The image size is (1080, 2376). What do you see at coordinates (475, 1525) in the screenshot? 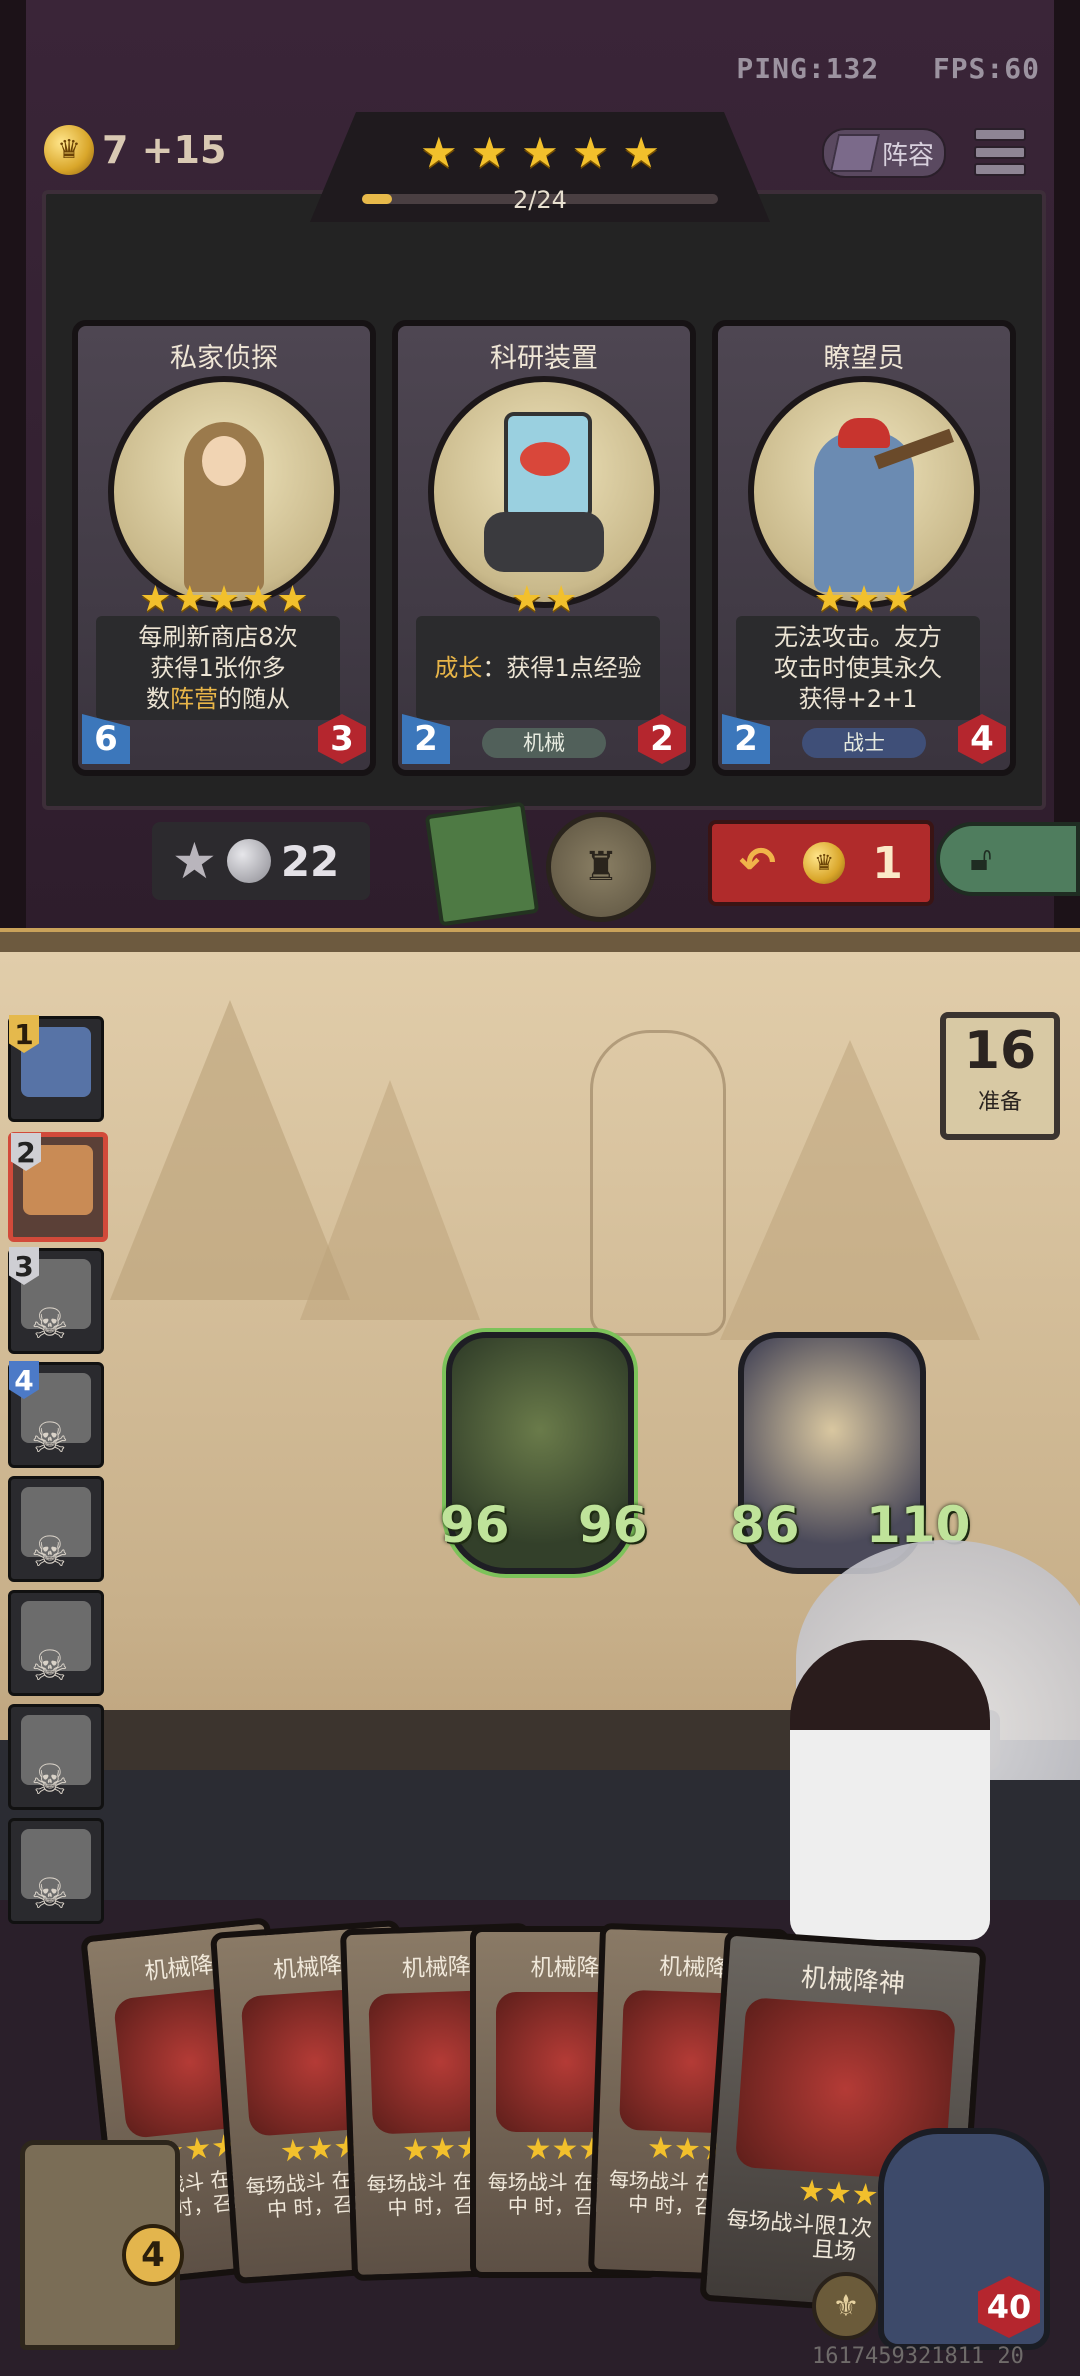
I see `minion-attack: 96` at bounding box center [475, 1525].